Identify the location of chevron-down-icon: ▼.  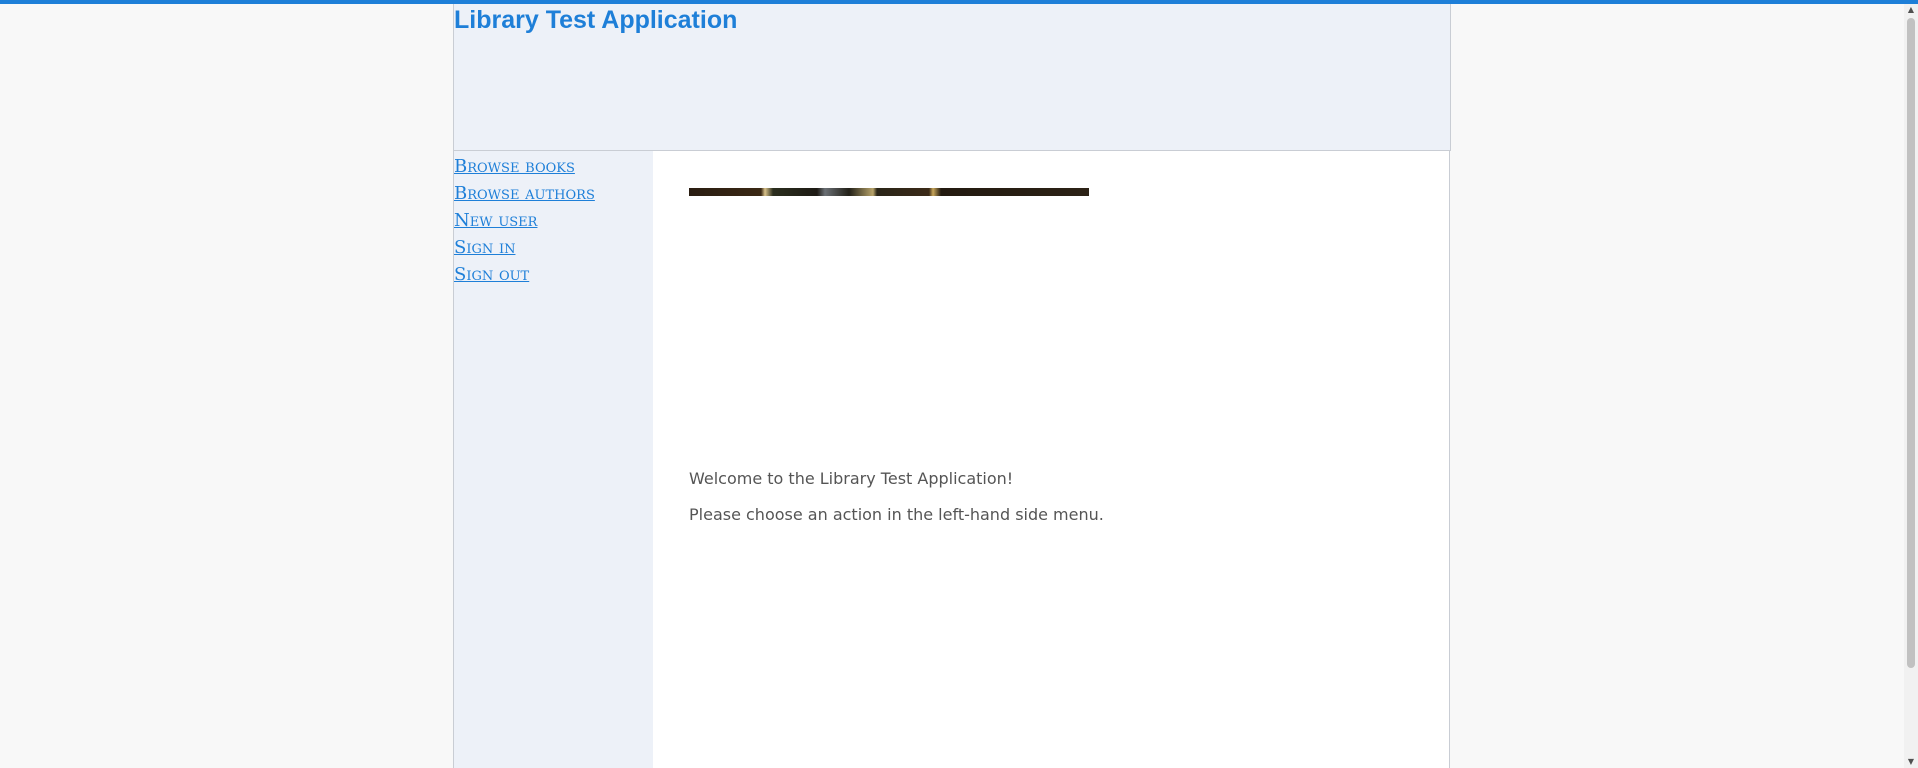
(1911, 762).